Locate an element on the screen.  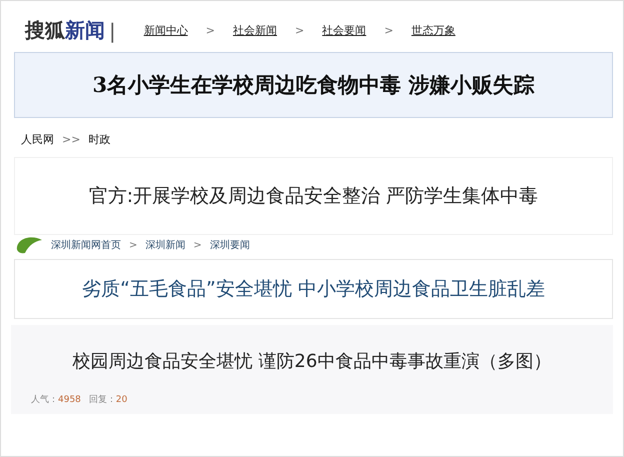
breadcrumb-link: 深圳新闻网首页 is located at coordinates (86, 245).